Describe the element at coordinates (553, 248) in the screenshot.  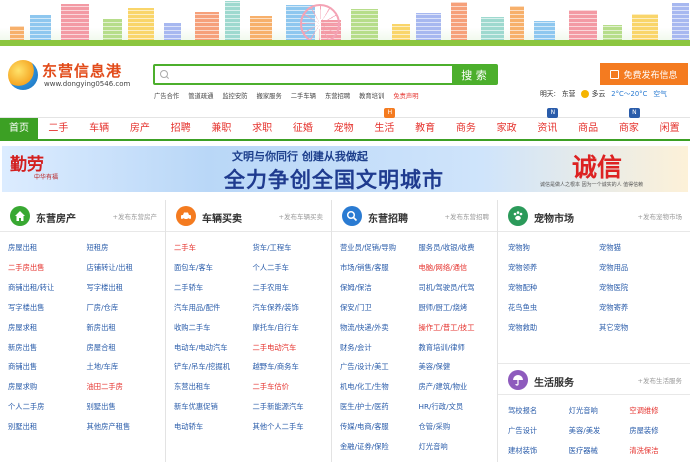
I see `pet-link: 宠物狗` at that location.